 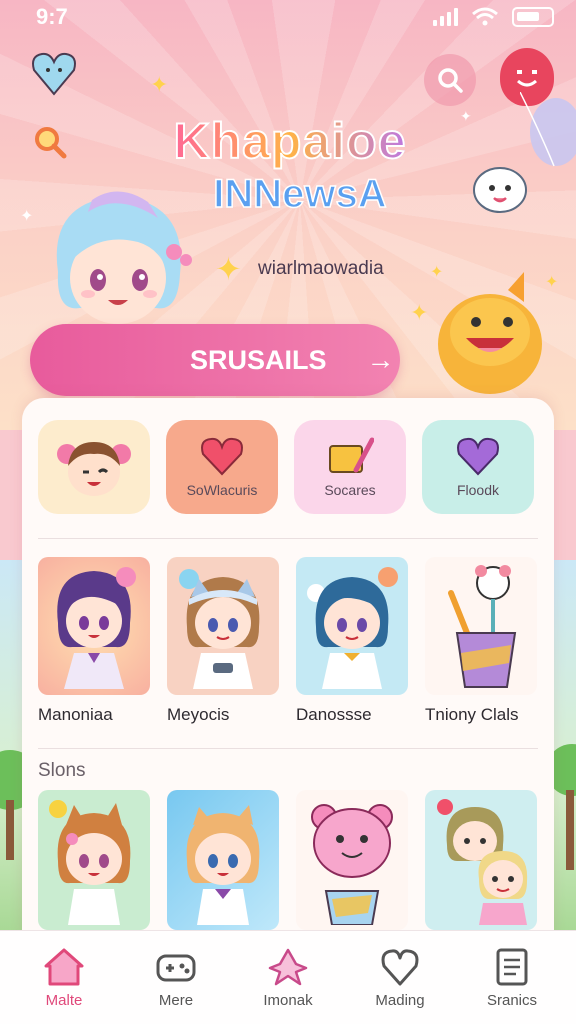 I want to click on category-tile-avatar, so click(x=94, y=467).